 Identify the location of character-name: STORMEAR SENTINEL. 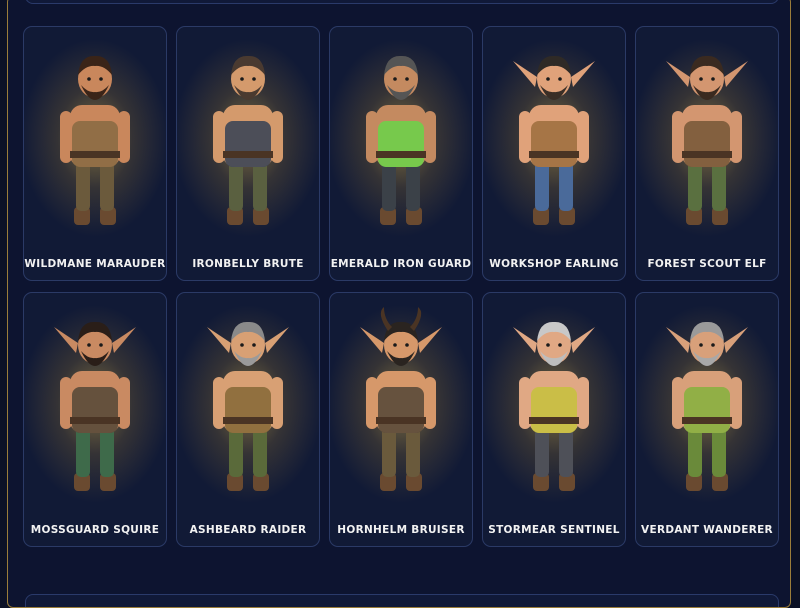
(554, 530).